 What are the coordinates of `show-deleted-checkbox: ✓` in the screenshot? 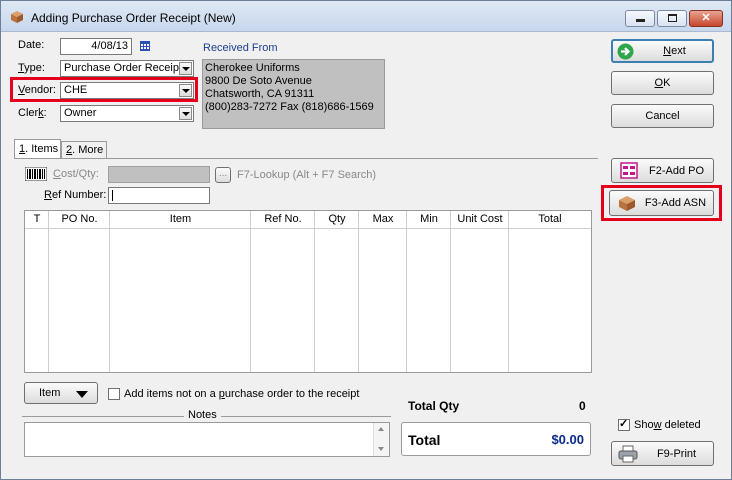 It's located at (624, 424).